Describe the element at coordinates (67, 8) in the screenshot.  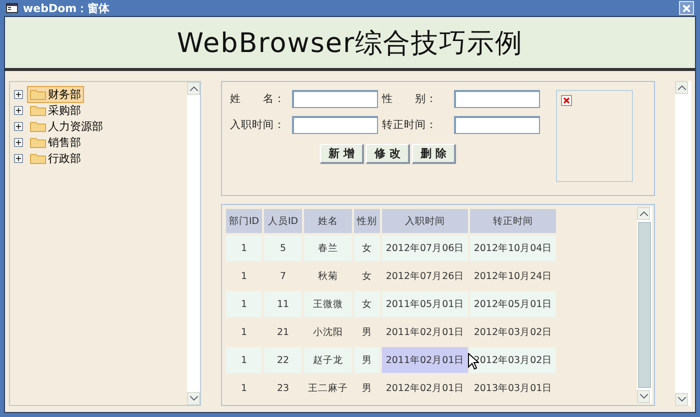
I see `window-title: webDom：窗体` at that location.